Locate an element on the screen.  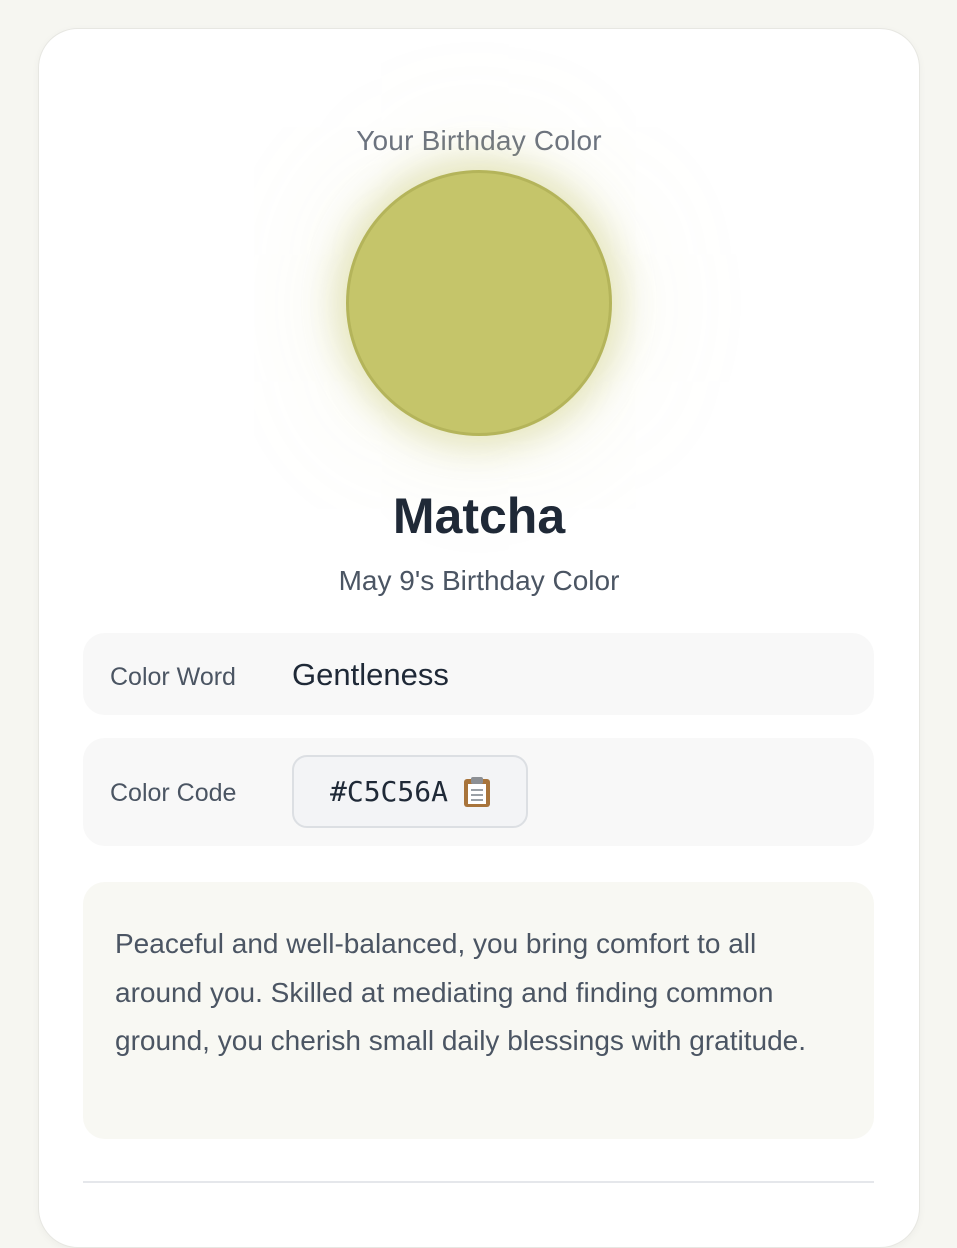
color-name: Matcha is located at coordinates (479, 516).